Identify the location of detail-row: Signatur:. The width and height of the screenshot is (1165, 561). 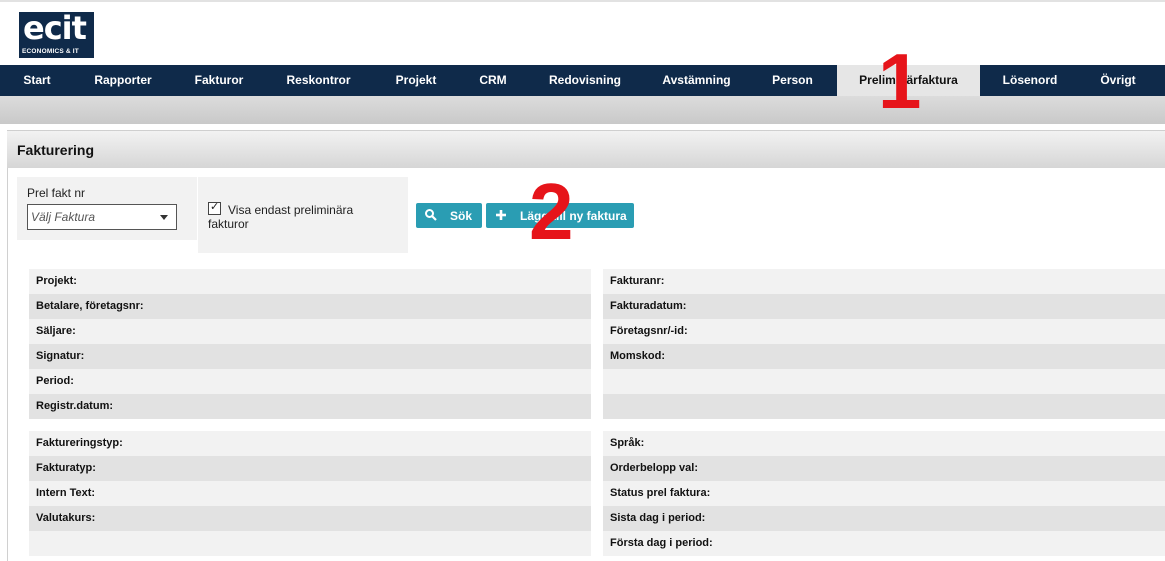
(310, 356).